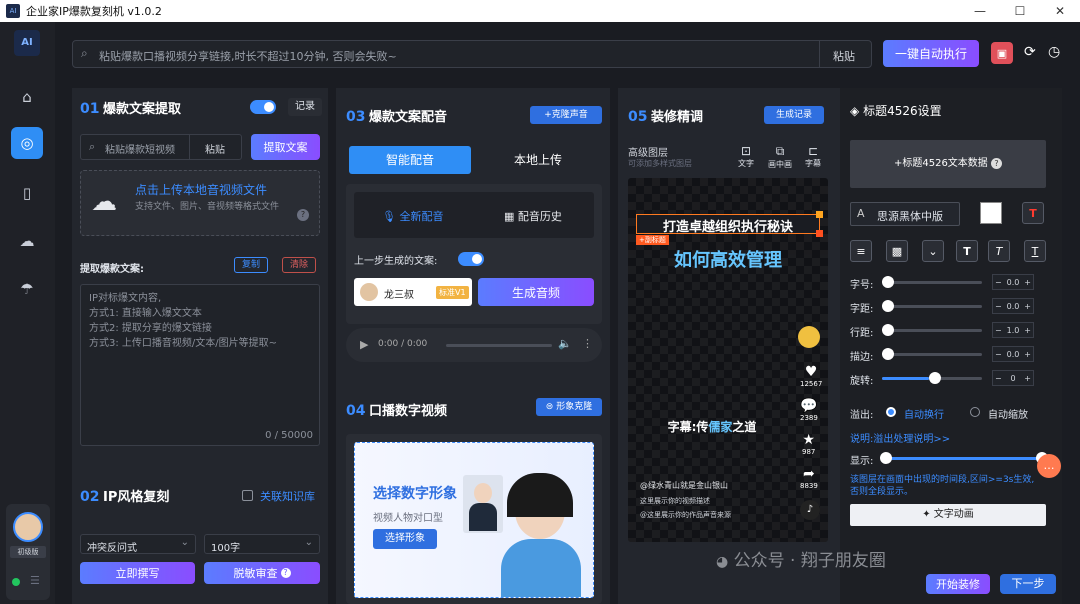  I want to click on add-pip-tool: ⧉ 画中画, so click(780, 157).